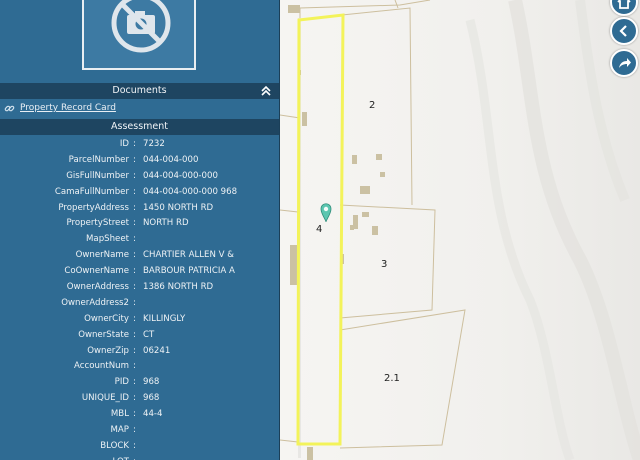  Describe the element at coordinates (154, 143) in the screenshot. I see `field-value: 7232` at that location.